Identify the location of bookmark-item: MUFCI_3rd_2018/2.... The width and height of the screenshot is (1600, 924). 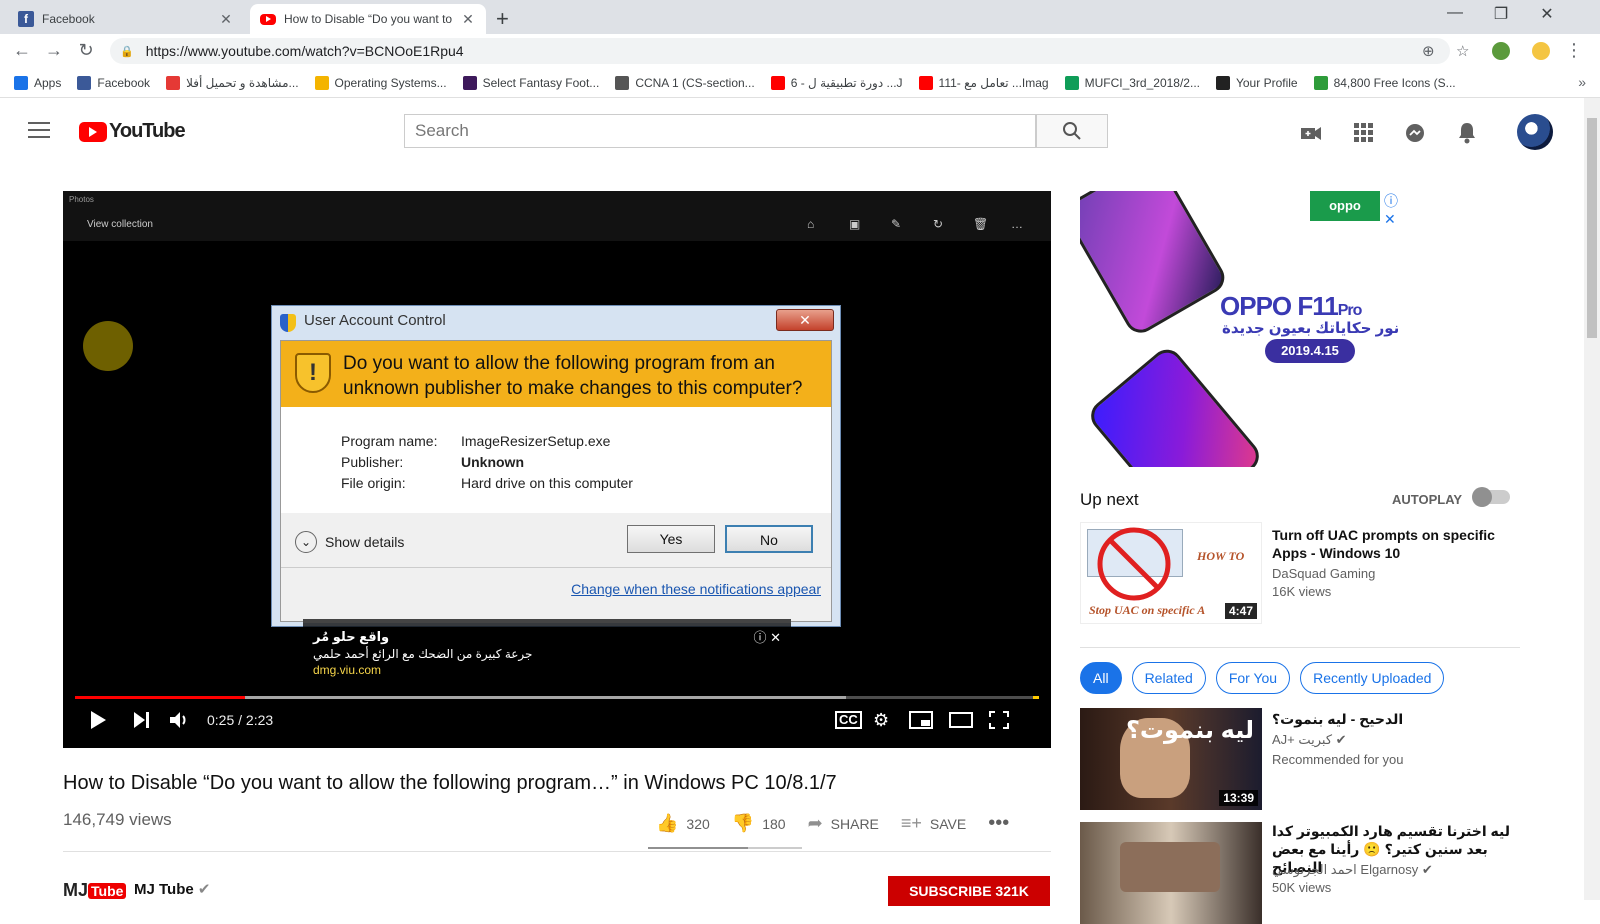
(1132, 82).